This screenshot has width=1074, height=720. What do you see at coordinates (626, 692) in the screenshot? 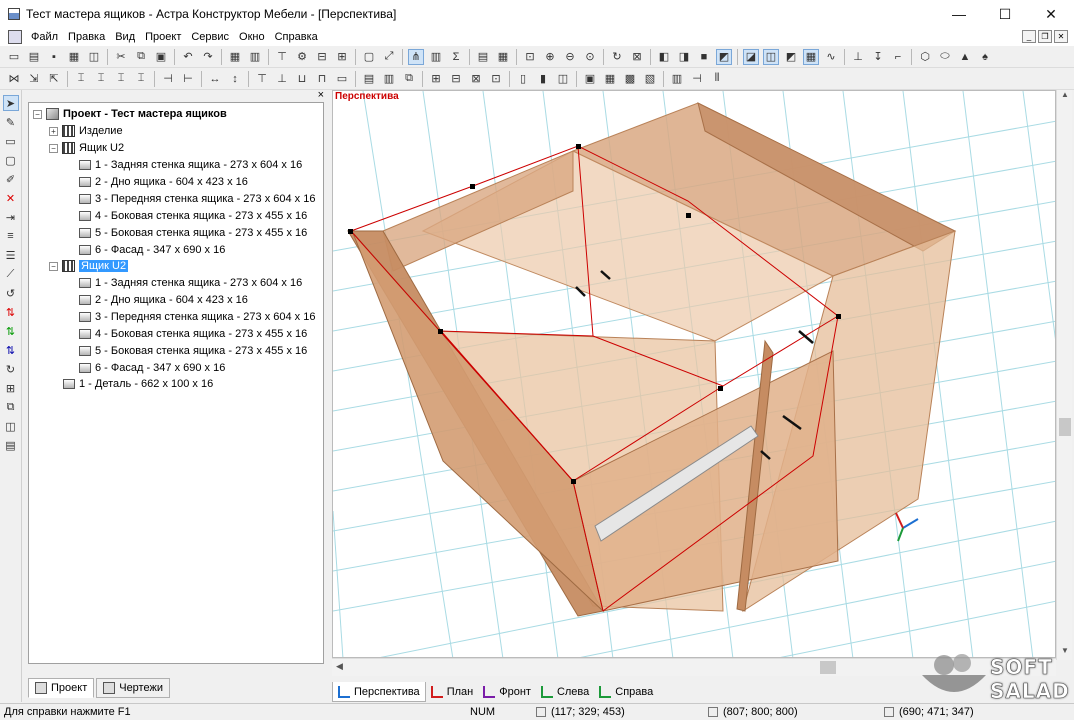
I see `tab-right: Справа` at bounding box center [626, 692].